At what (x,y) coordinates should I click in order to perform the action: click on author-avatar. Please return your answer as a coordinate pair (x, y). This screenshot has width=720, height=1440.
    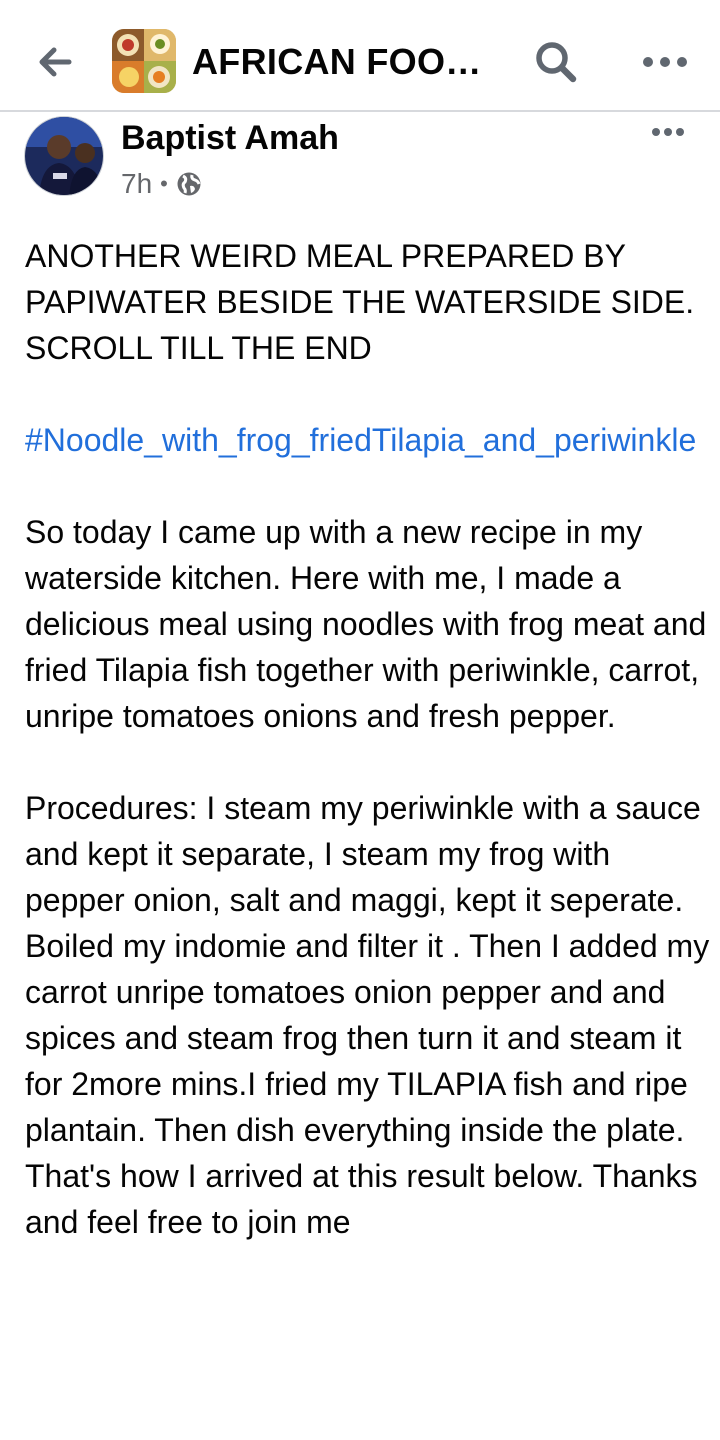
    Looking at the image, I should click on (64, 156).